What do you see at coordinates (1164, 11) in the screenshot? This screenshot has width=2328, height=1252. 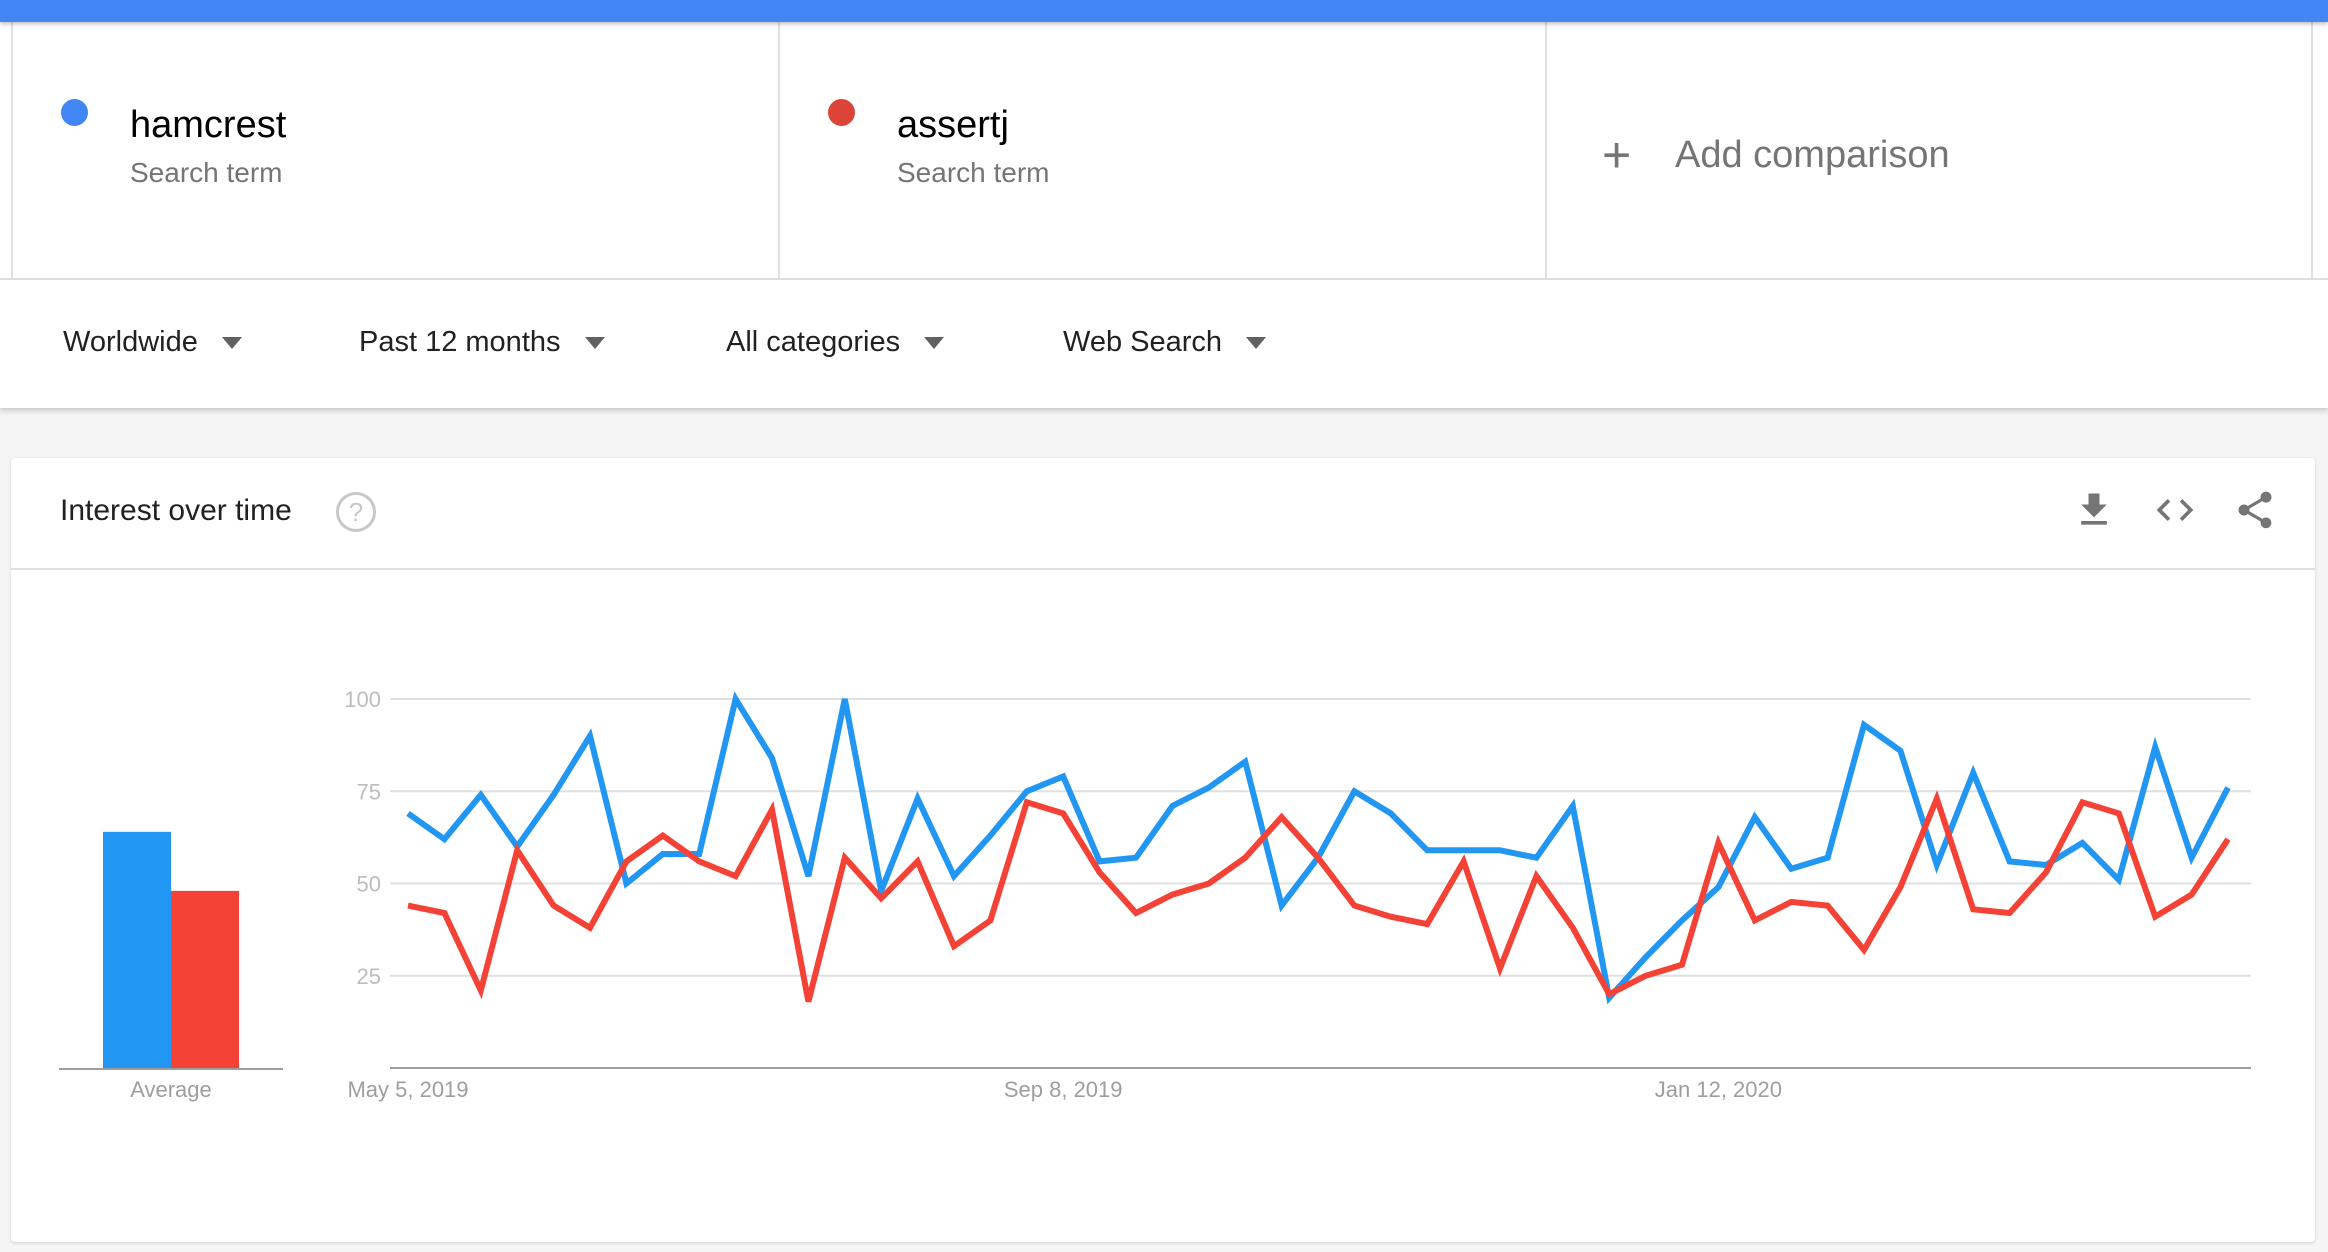 I see `top-app-bar` at bounding box center [1164, 11].